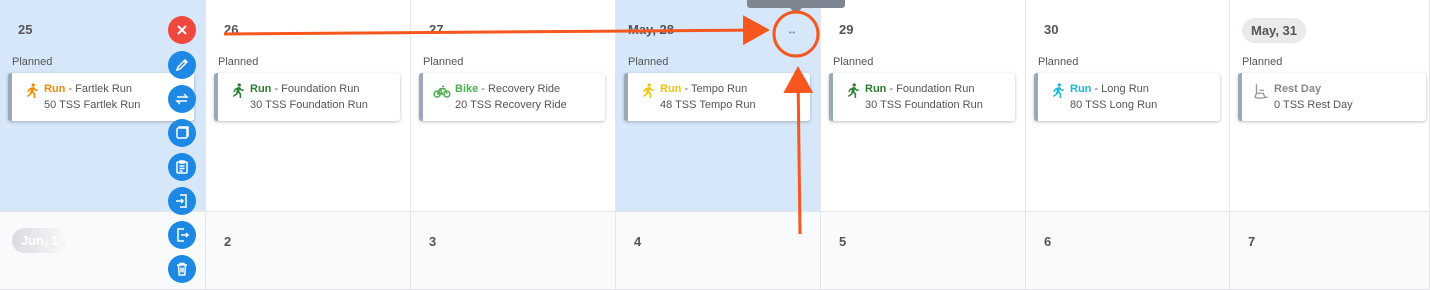 The image size is (1430, 290). Describe the element at coordinates (798, 150) in the screenshot. I see `annotation-arrow-up` at that location.